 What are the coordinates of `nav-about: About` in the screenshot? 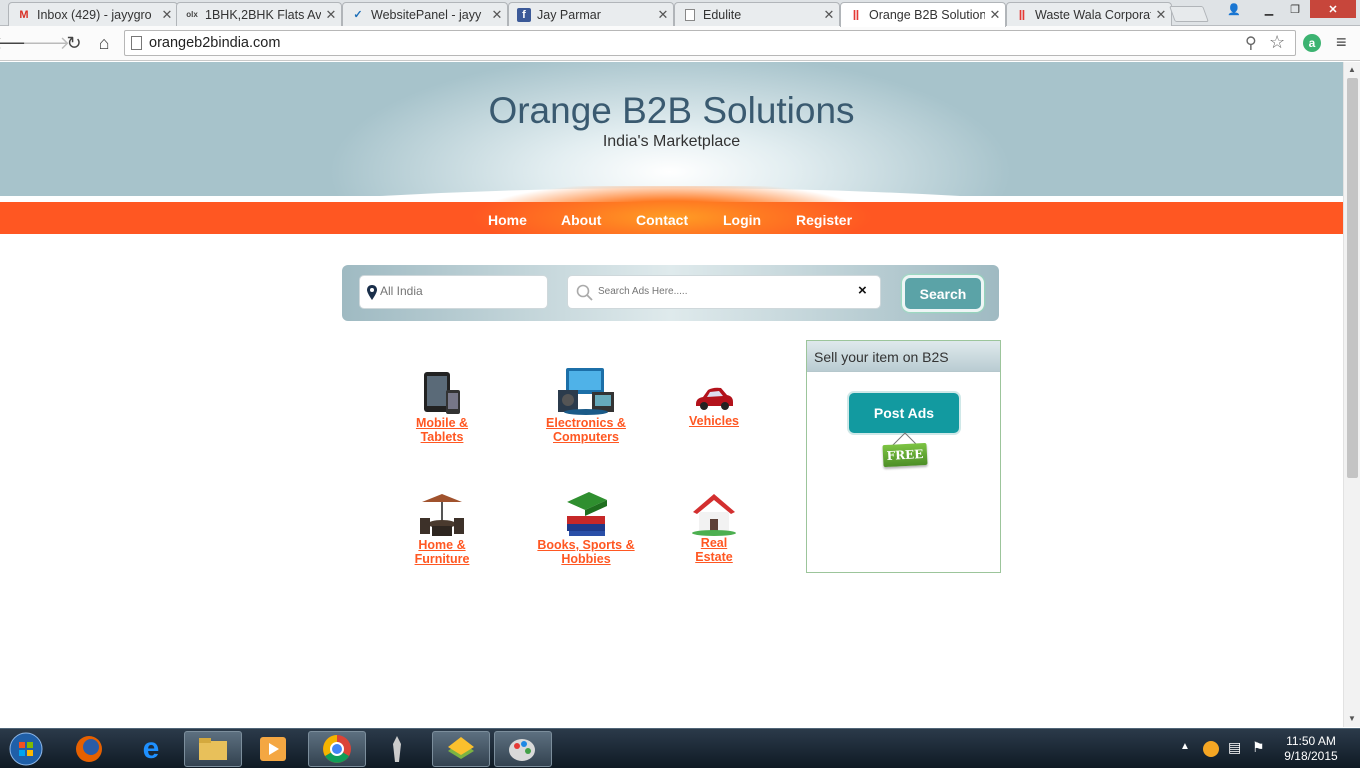 It's located at (581, 220).